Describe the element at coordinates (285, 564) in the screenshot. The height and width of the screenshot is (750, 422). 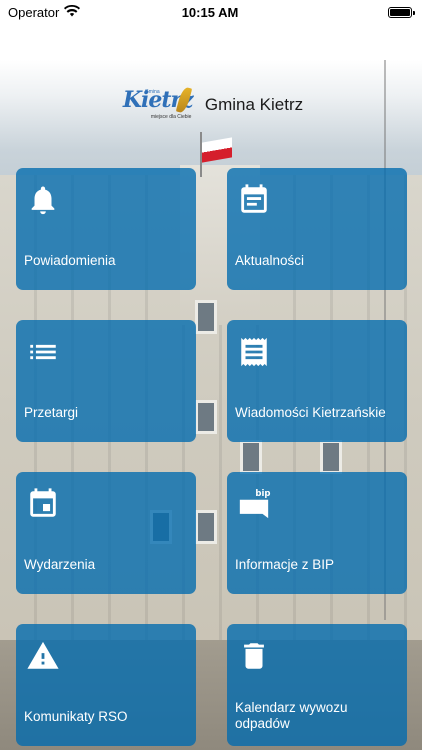
I see `tile-label: Informacje z BIP` at that location.